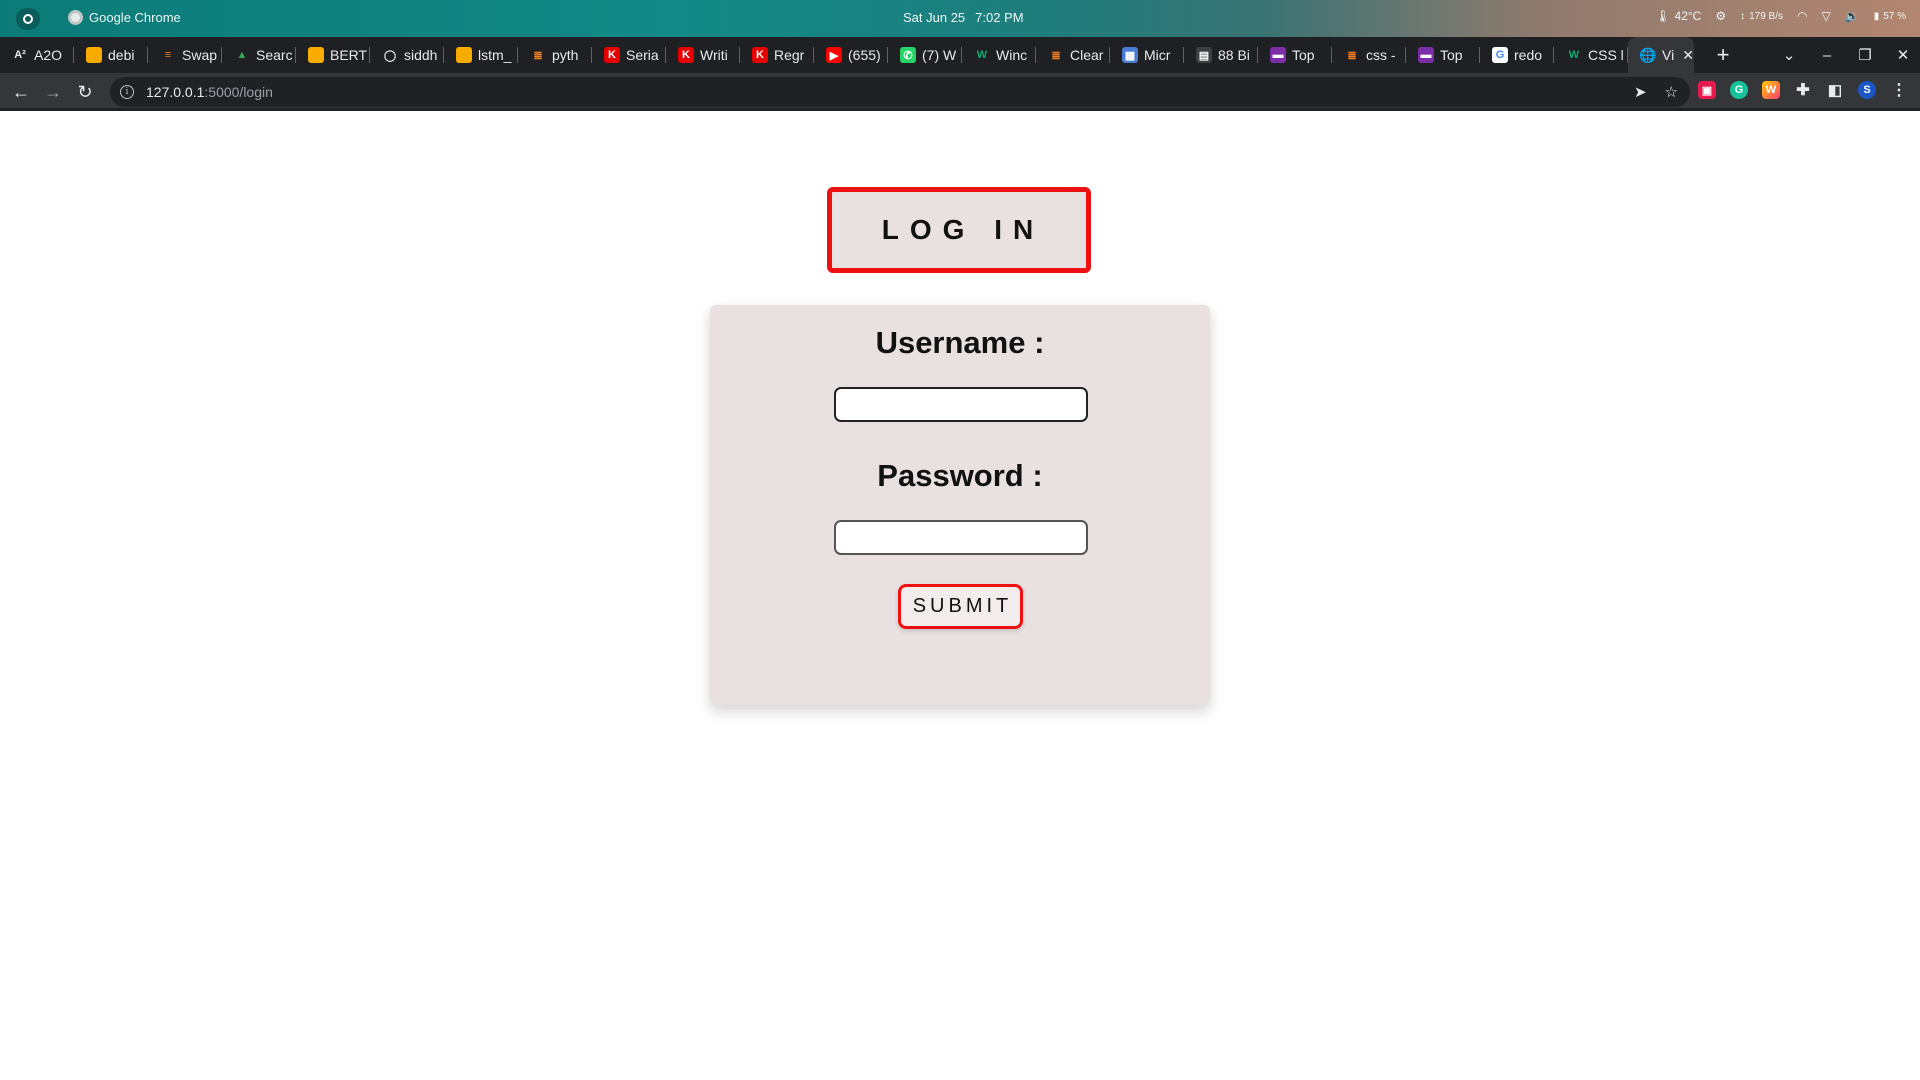 The image size is (1920, 1080). I want to click on tab-item: K Writi, so click(703, 55).